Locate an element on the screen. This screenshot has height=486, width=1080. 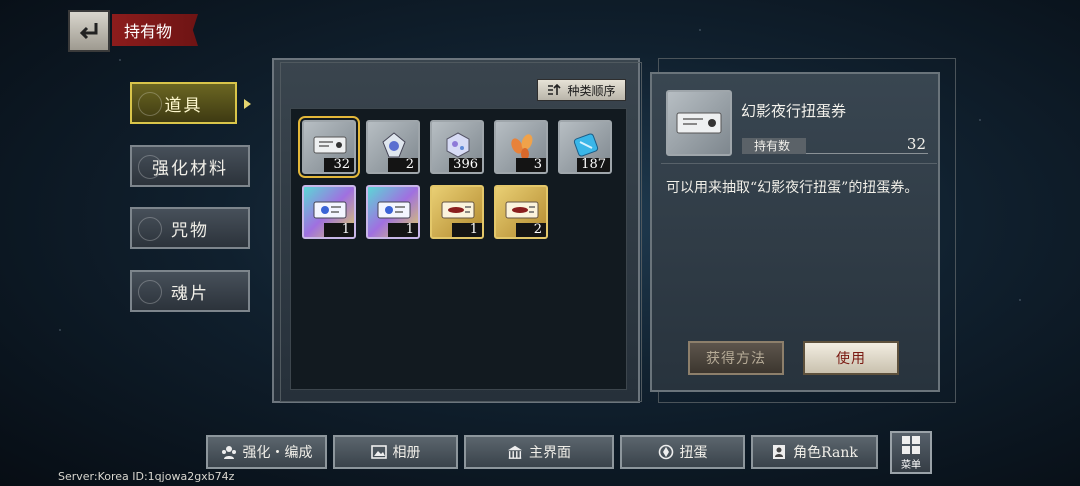
owned-divider is located at coordinates (867, 153).